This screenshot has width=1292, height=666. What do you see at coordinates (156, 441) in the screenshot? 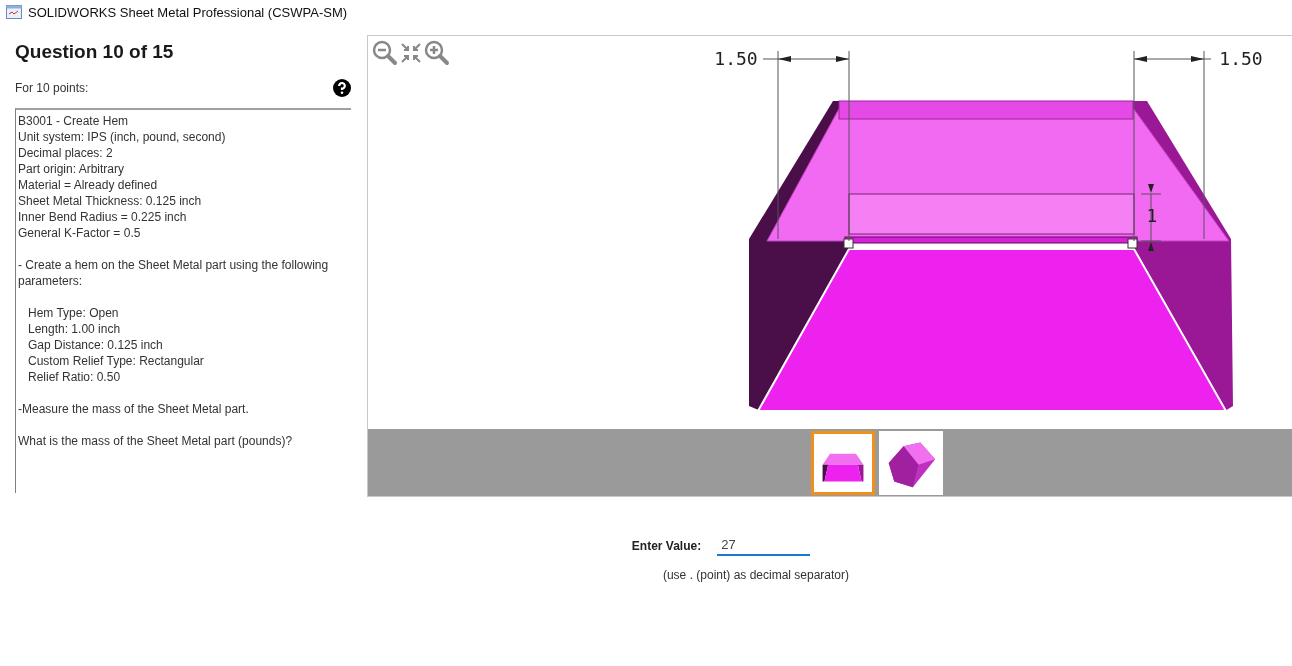
I see `question-text-line: What is the mass of the Sheet Metal part (pounds)?` at bounding box center [156, 441].